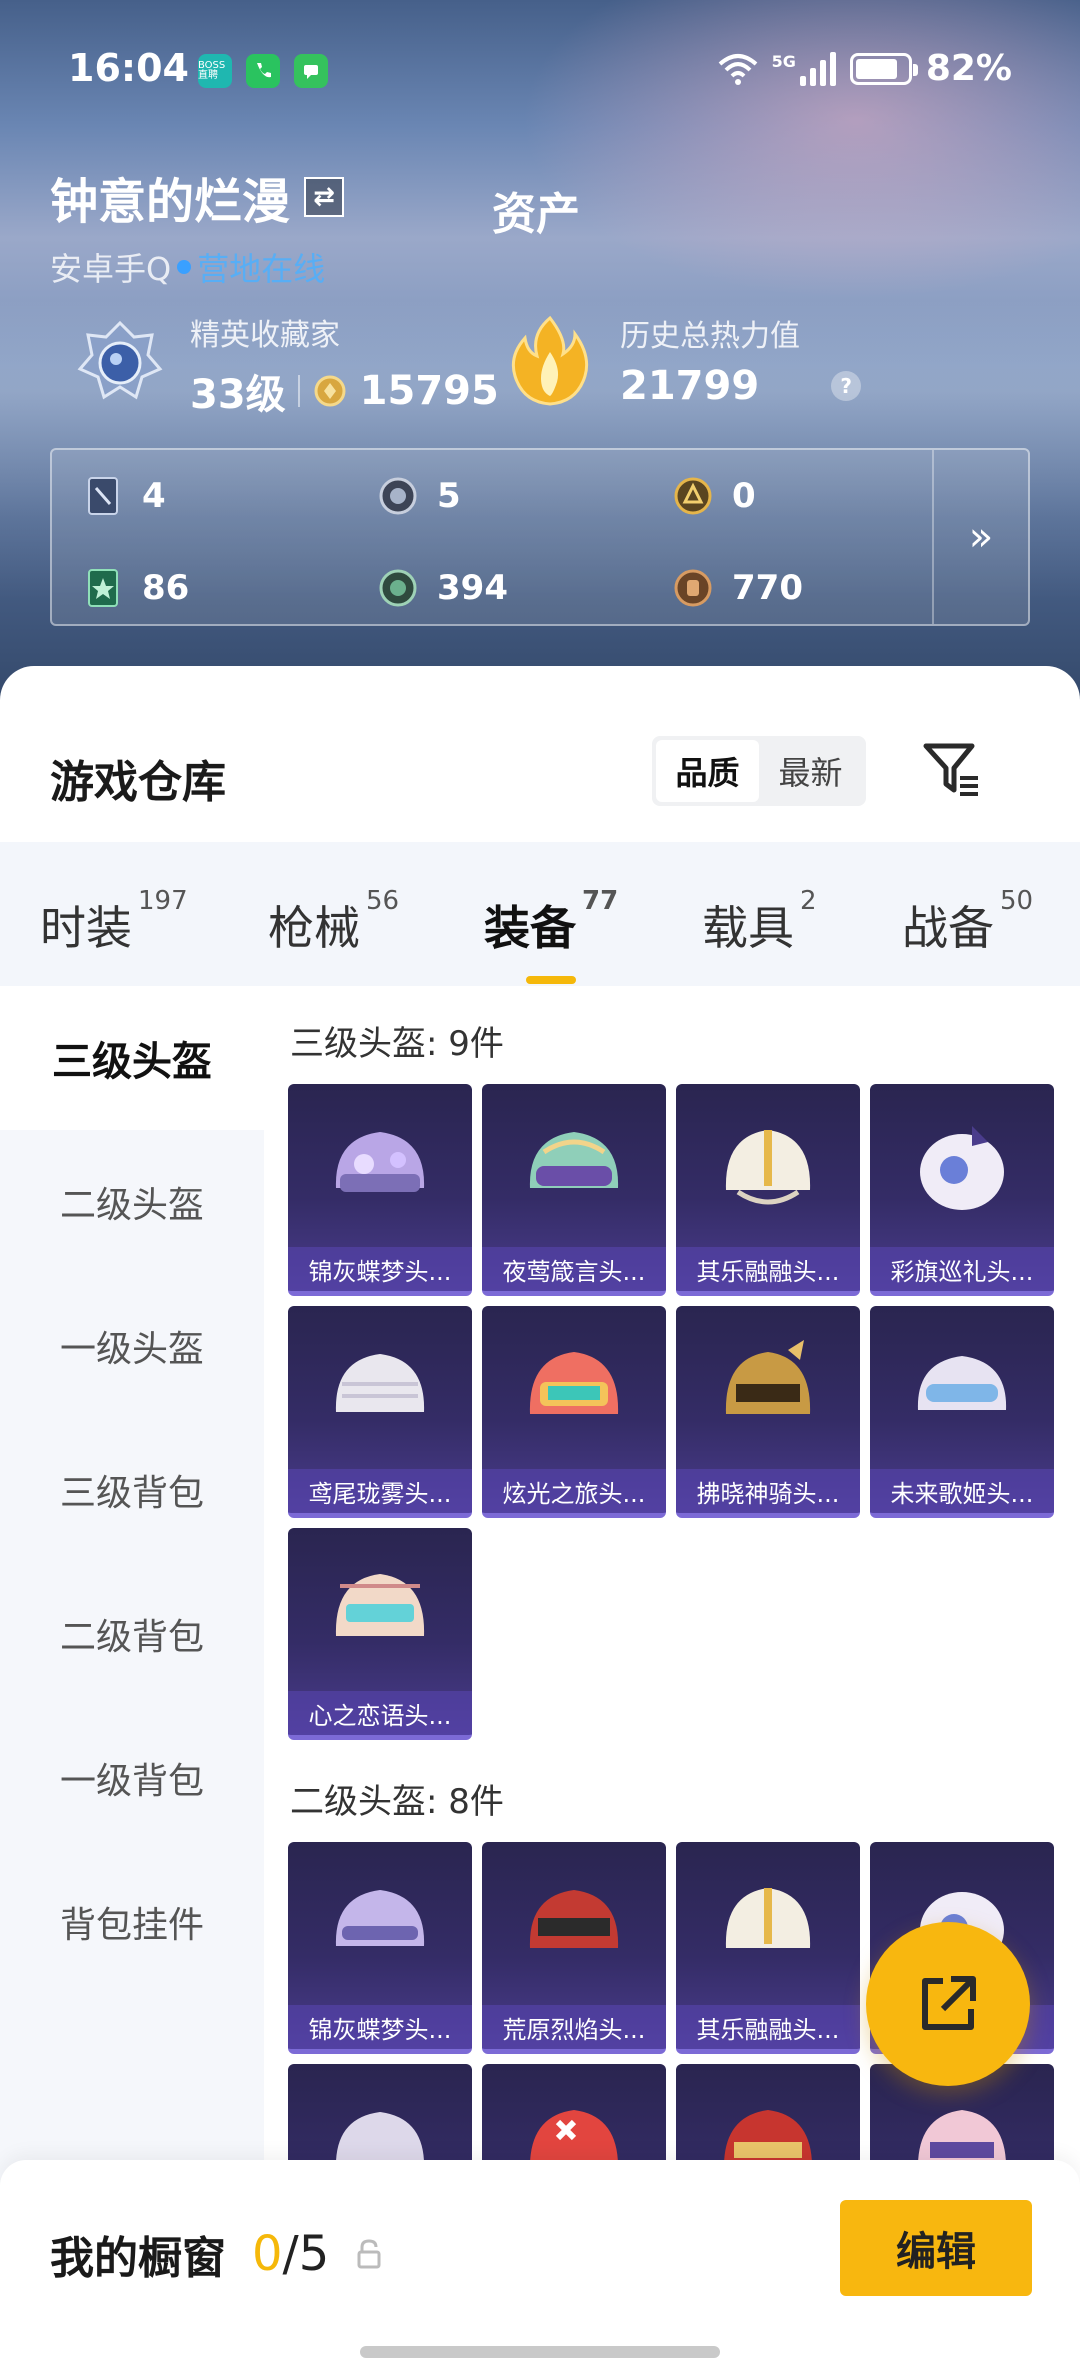 This screenshot has width=1080, height=2378. What do you see at coordinates (693, 496) in the screenshot?
I see `gold-emblem-icon` at bounding box center [693, 496].